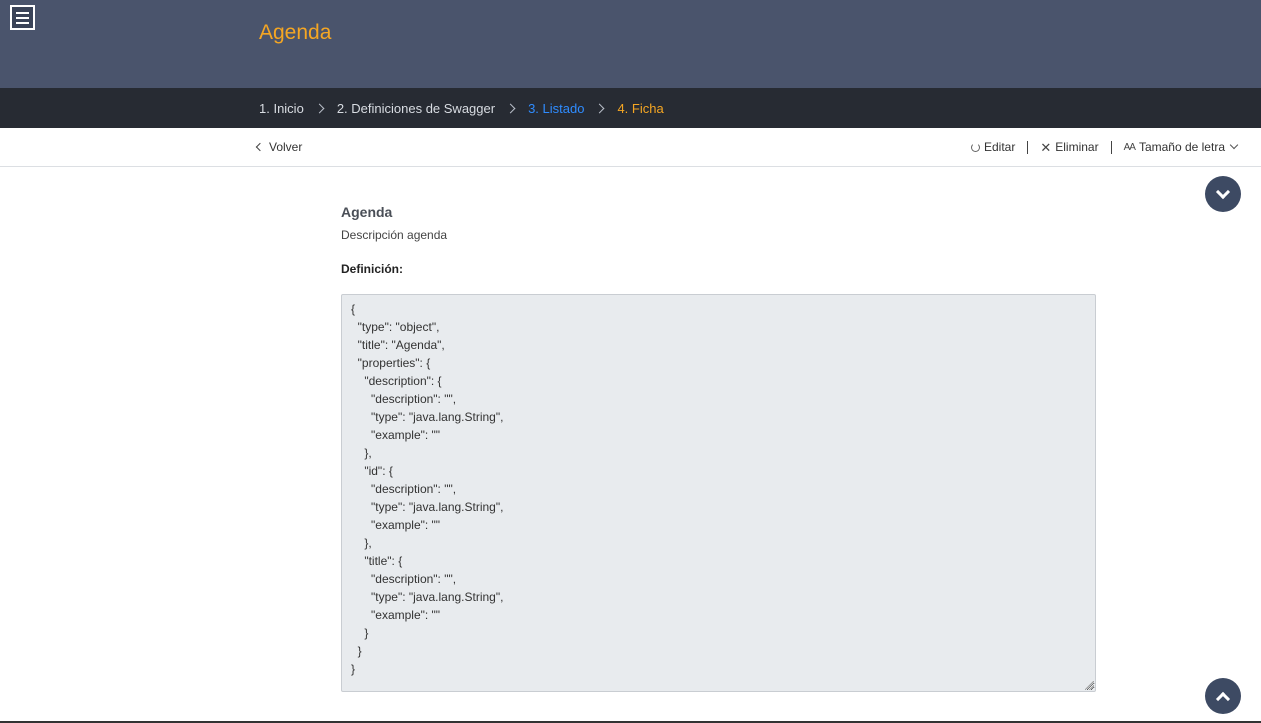  Describe the element at coordinates (1129, 147) in the screenshot. I see `font-size-icon: AA` at that location.